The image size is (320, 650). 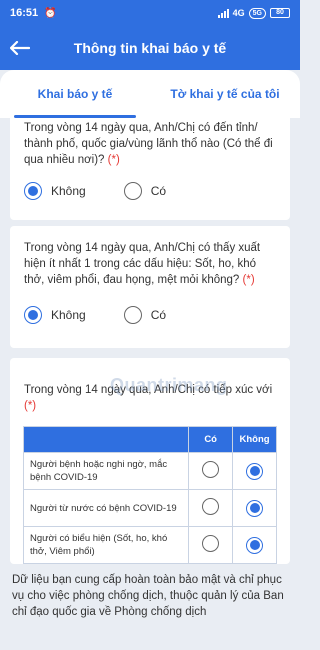 What do you see at coordinates (24, 13) in the screenshot?
I see `status-time: 16:51` at bounding box center [24, 13].